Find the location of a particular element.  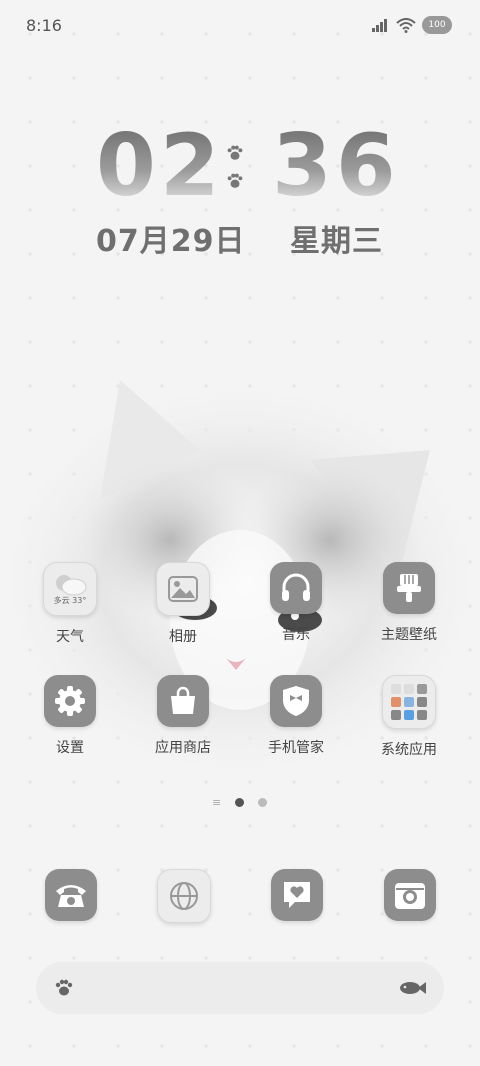

wifi-icon is located at coordinates (406, 25).